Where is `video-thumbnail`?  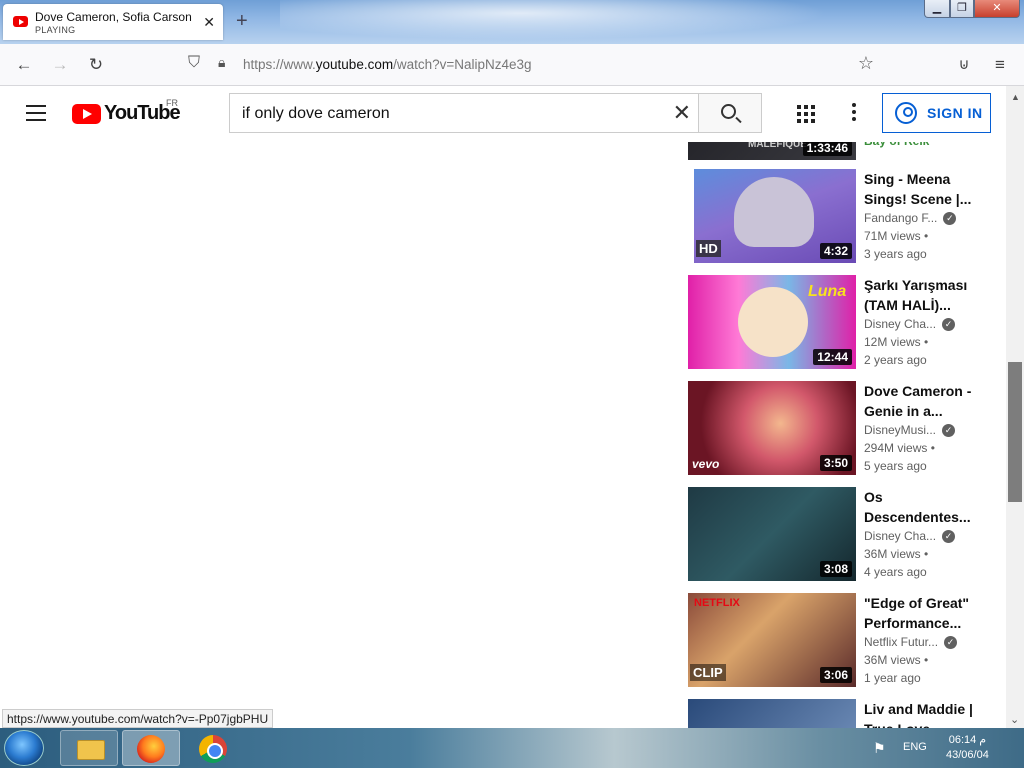 video-thumbnail is located at coordinates (772, 713).